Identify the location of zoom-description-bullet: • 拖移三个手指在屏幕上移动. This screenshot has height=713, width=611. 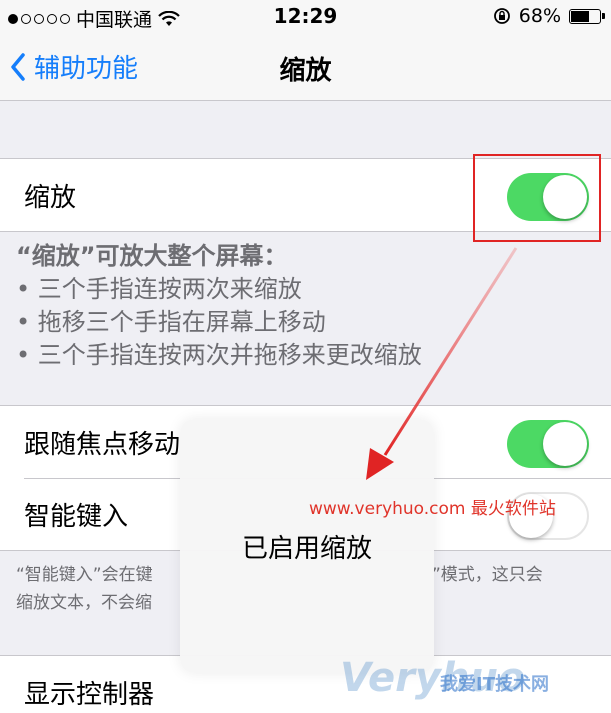
(171, 322).